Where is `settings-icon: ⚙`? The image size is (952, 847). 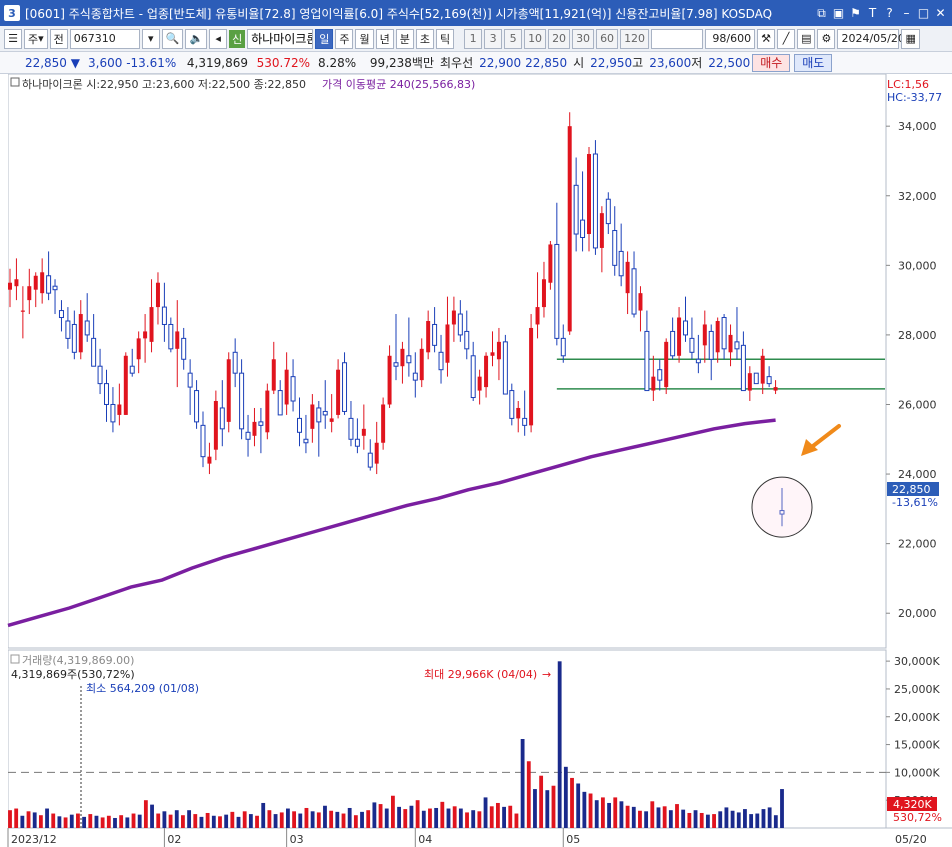
settings-icon: ⚙ is located at coordinates (826, 38).